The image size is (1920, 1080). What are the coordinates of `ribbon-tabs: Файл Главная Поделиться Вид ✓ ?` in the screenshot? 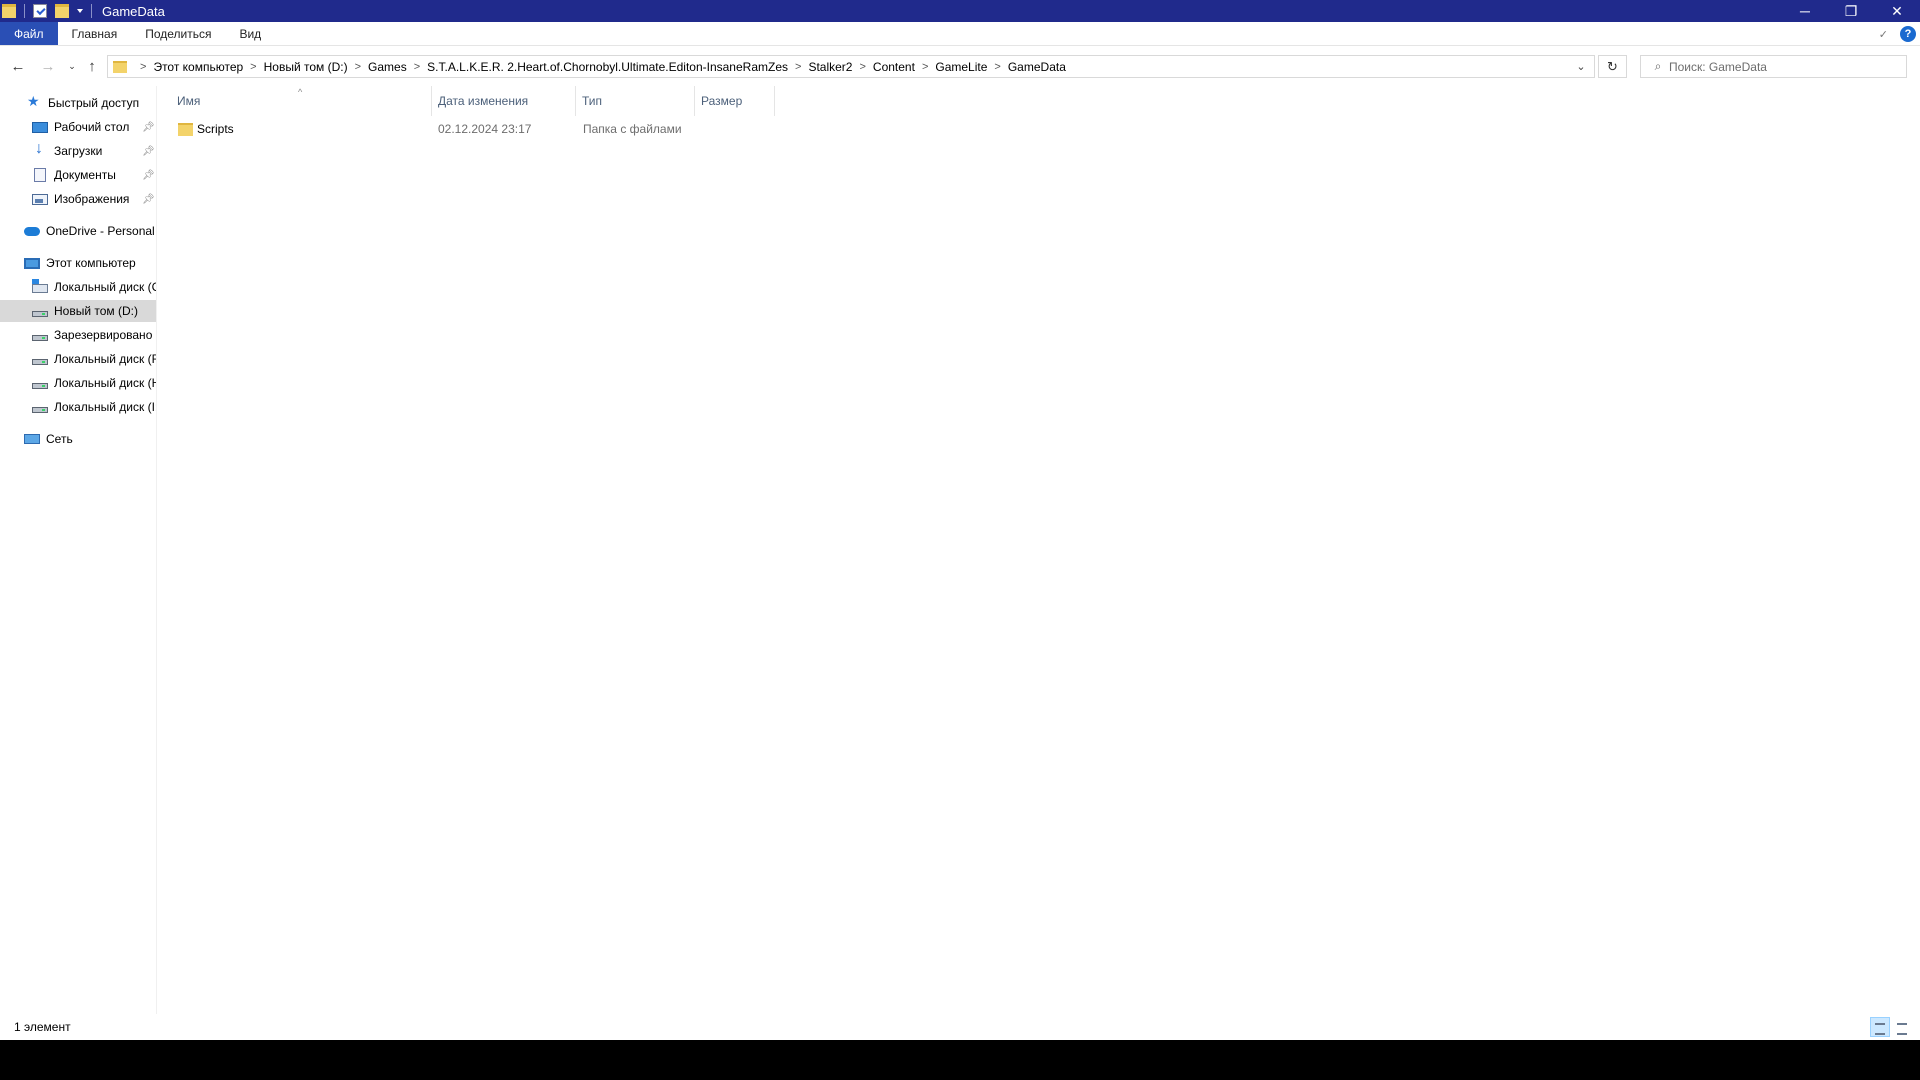 It's located at (960, 34).